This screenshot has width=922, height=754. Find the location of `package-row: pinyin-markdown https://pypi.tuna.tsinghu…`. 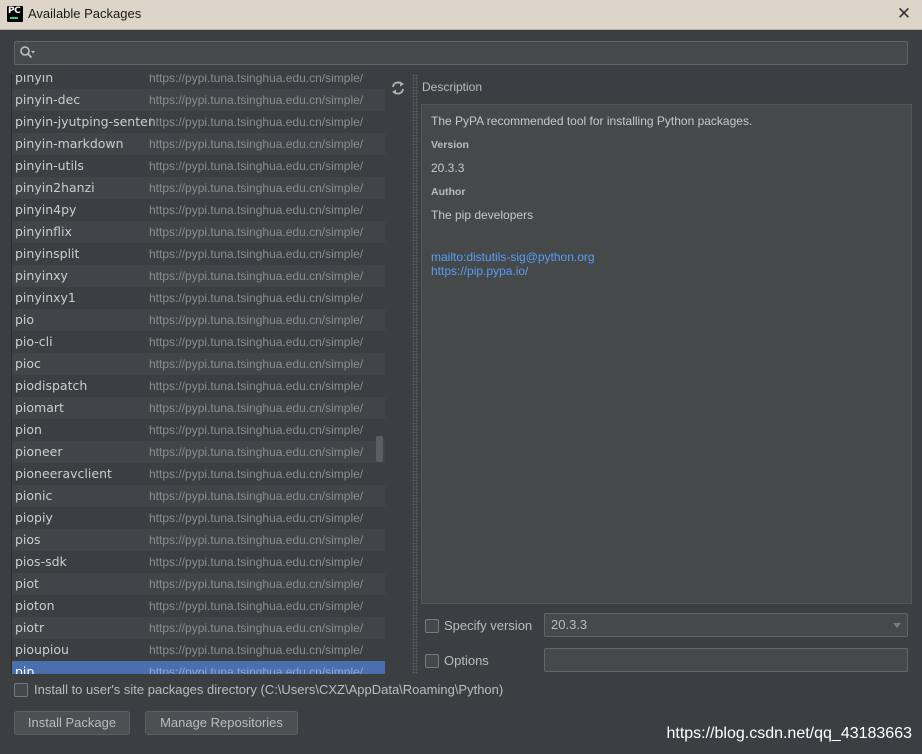

package-row: pinyin-markdown https://pypi.tuna.tsinghu… is located at coordinates (198, 144).